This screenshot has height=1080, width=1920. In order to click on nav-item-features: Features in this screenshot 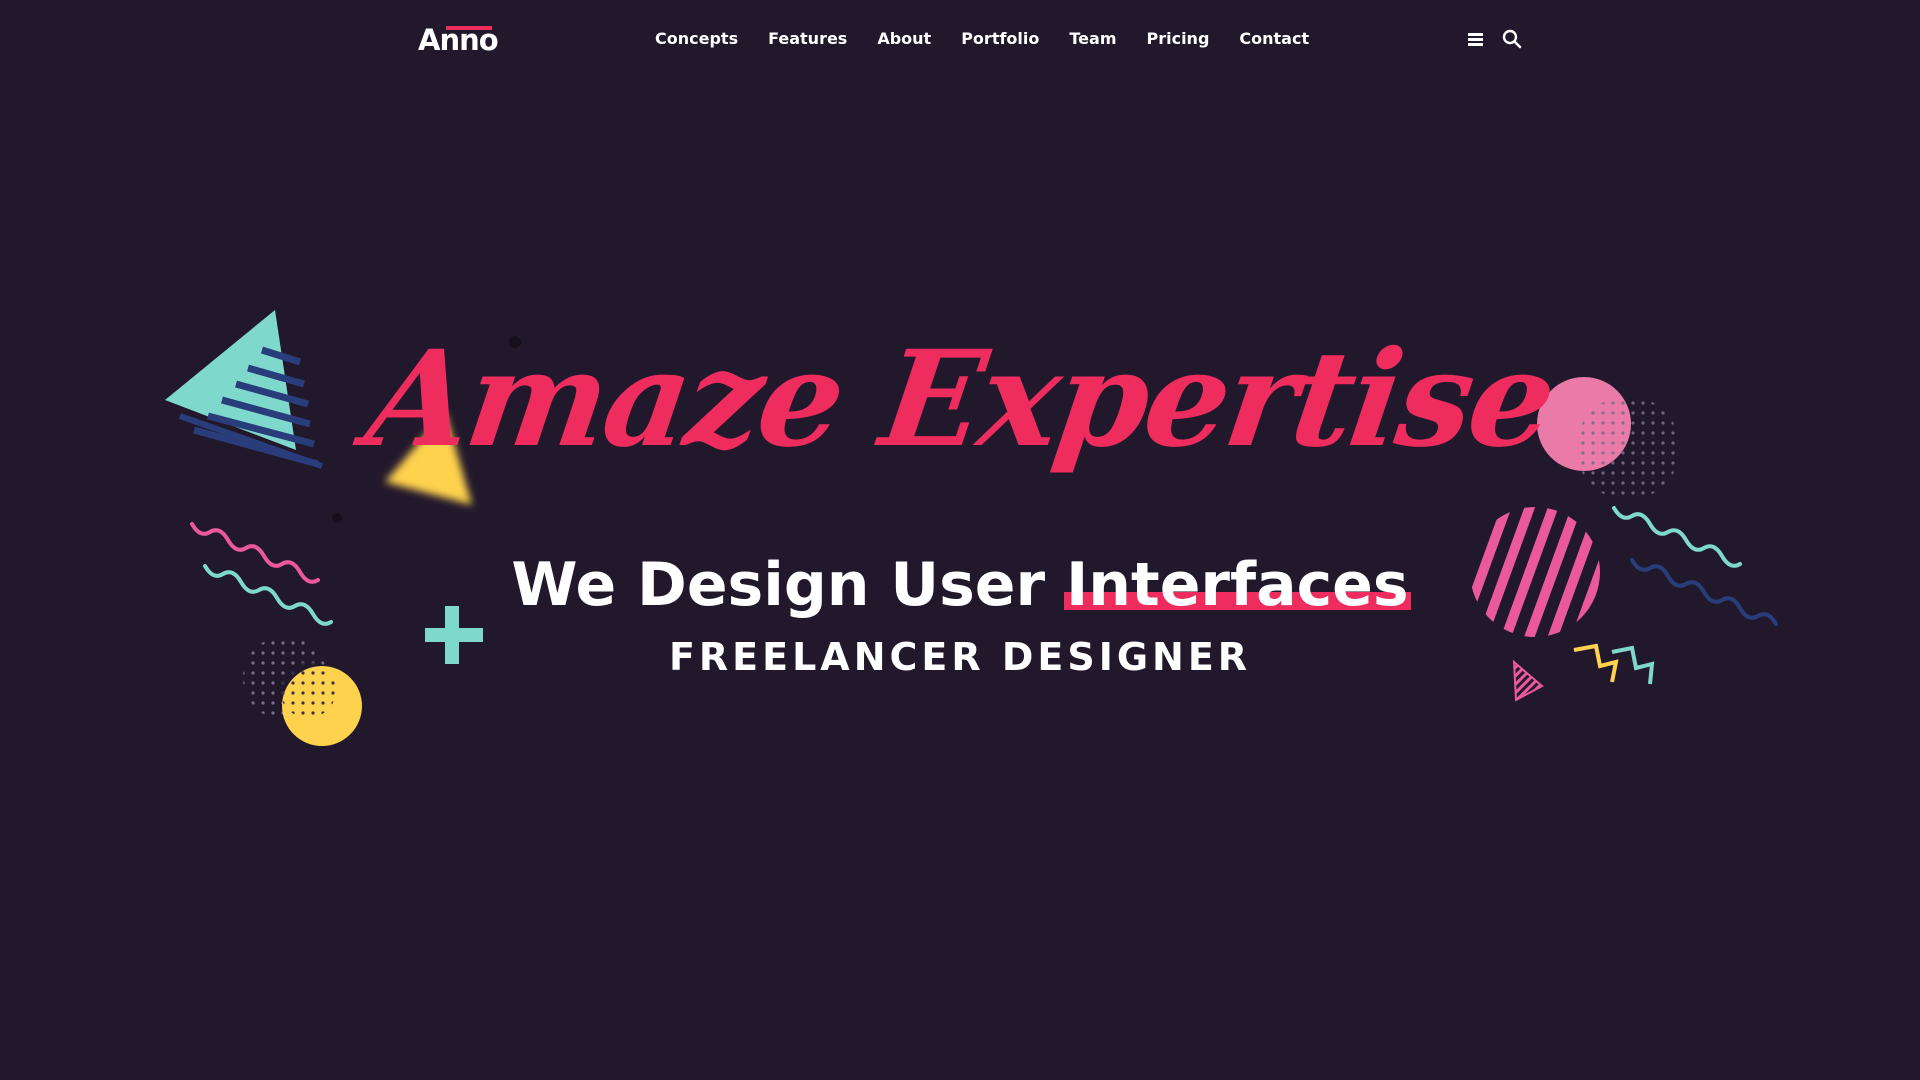, I will do `click(807, 39)`.